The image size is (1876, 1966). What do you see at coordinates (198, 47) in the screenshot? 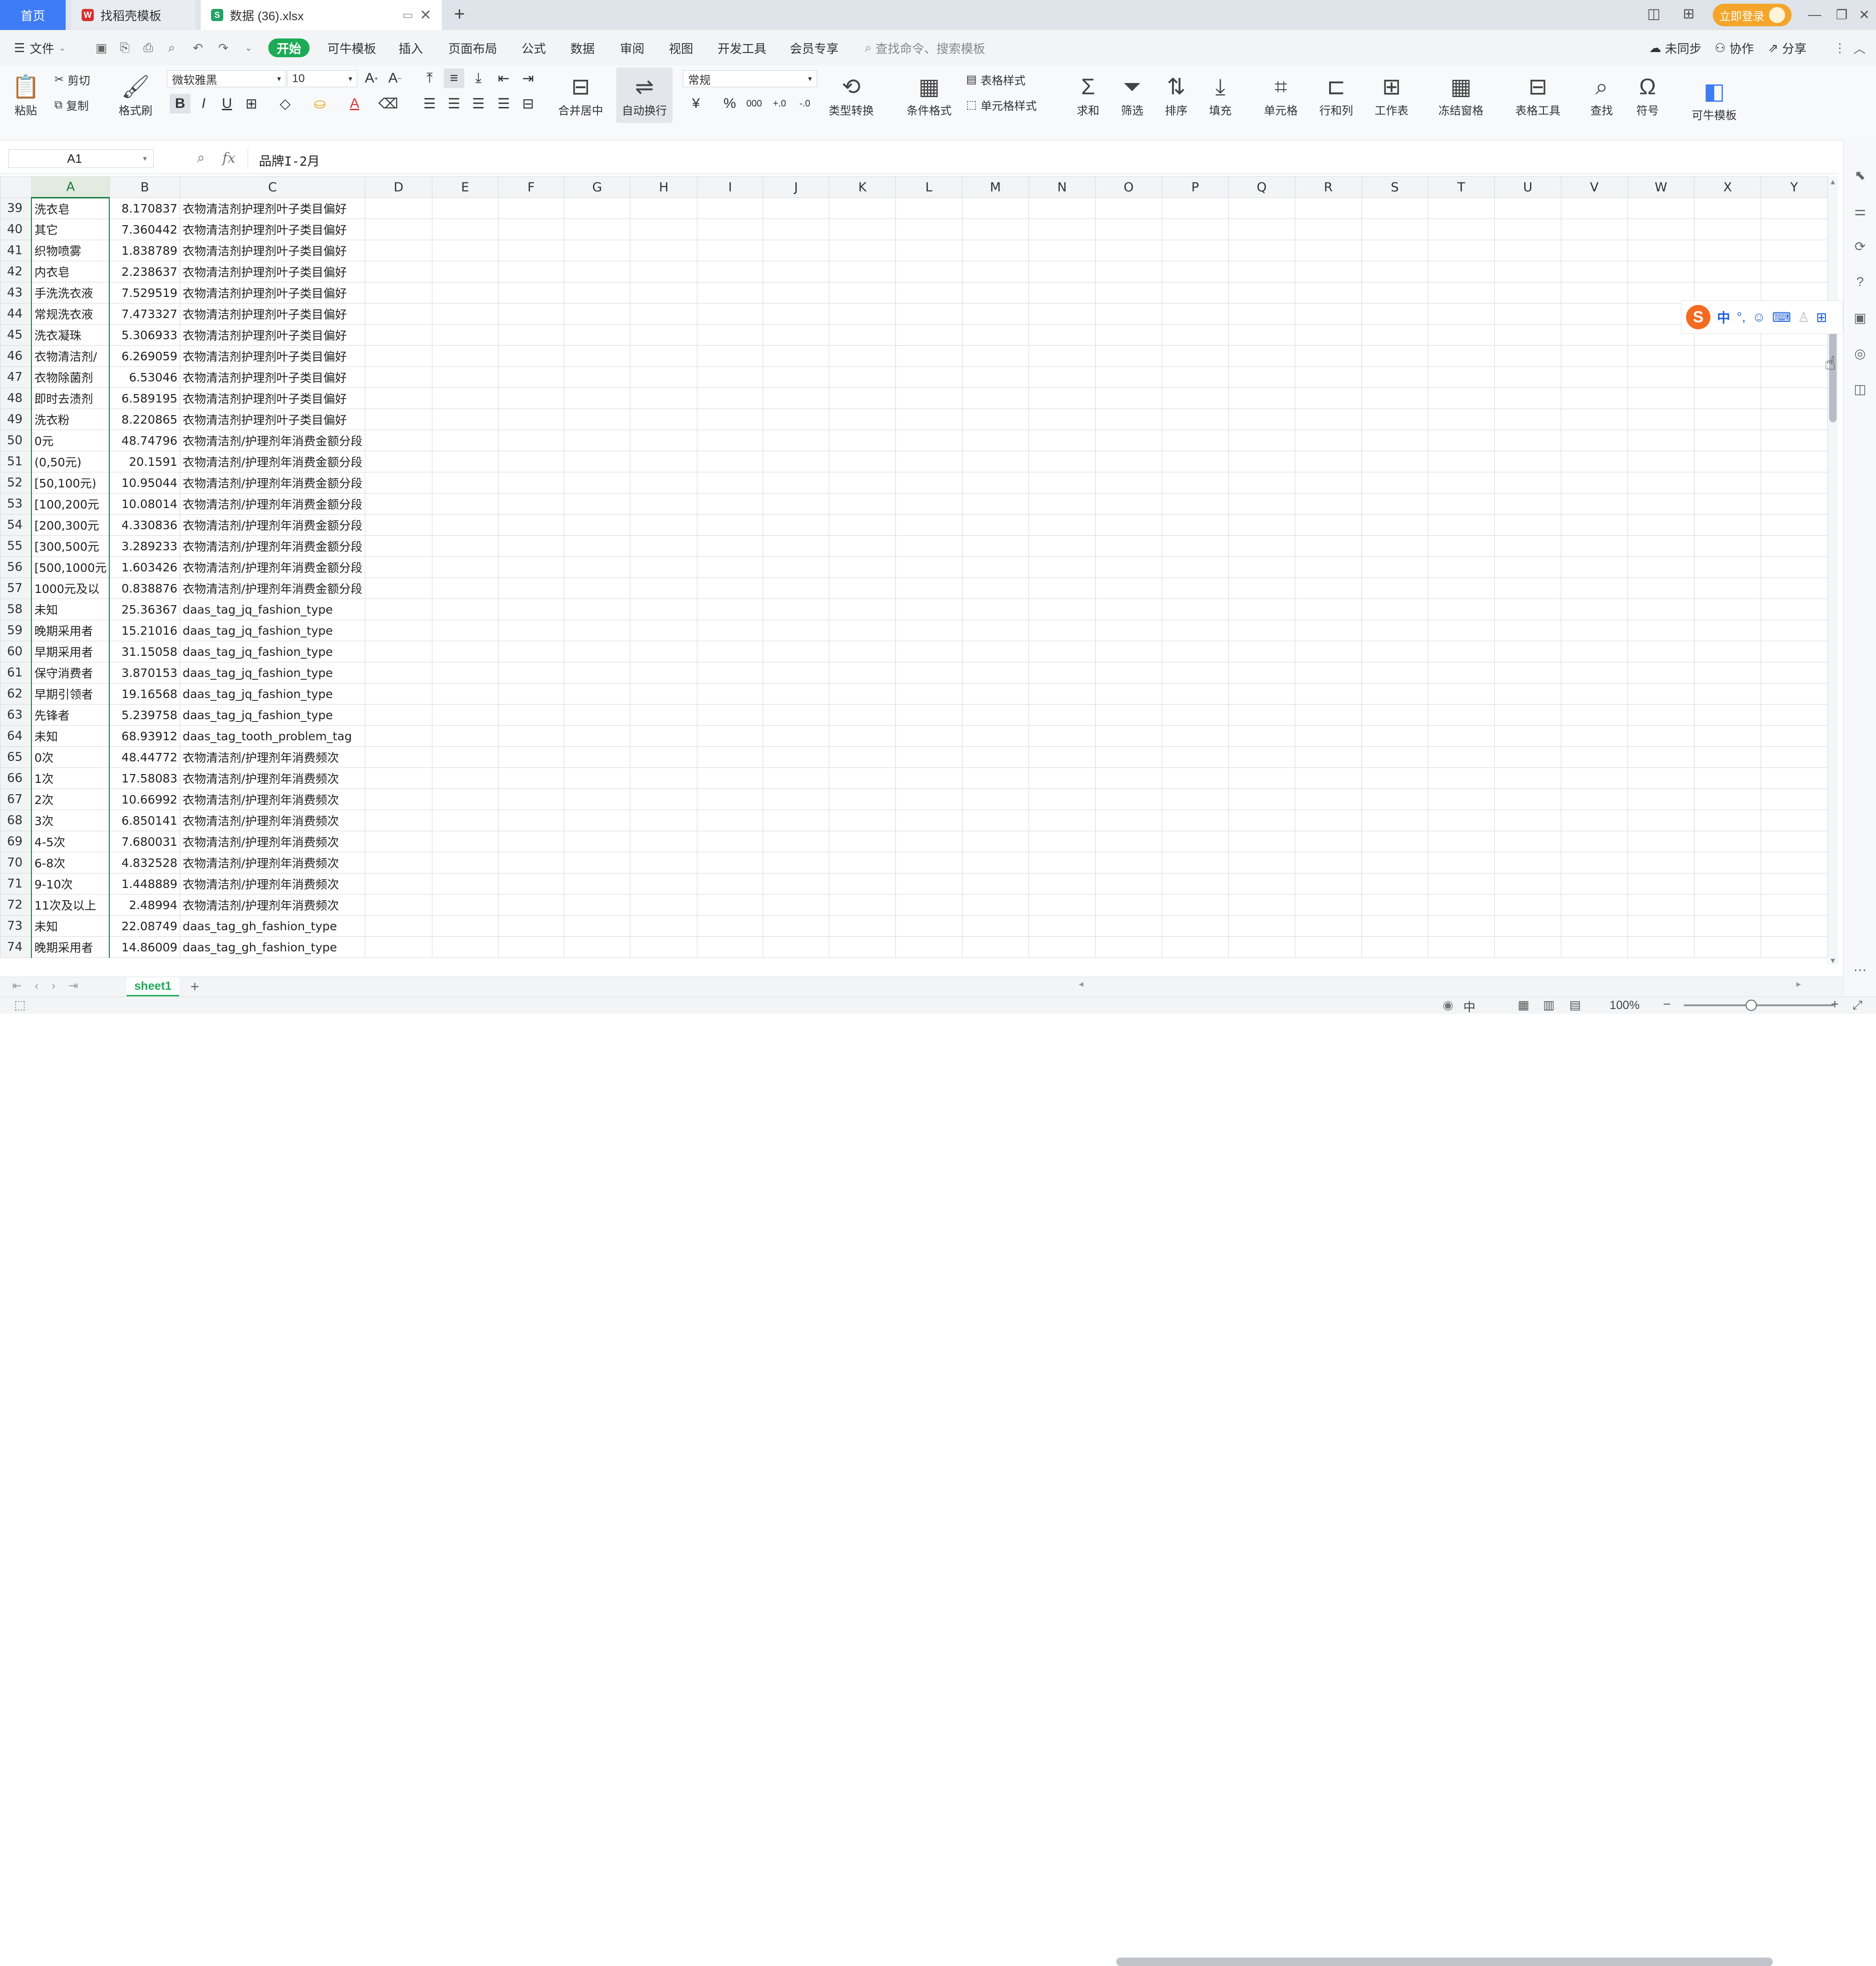
I see `undo-icon: ↶` at bounding box center [198, 47].